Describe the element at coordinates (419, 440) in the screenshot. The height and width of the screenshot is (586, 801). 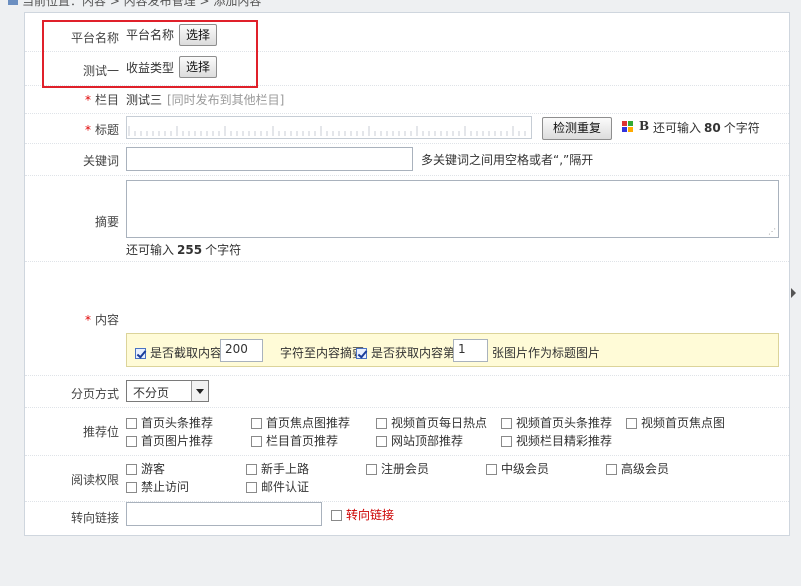
I see `recommend-option: 网站顶部推荐` at that location.